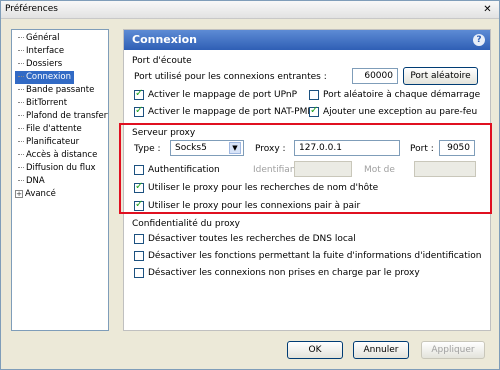 The height and width of the screenshot is (370, 500). I want to click on sidebar-item-bittorrent: BitTorrent, so click(42, 103).